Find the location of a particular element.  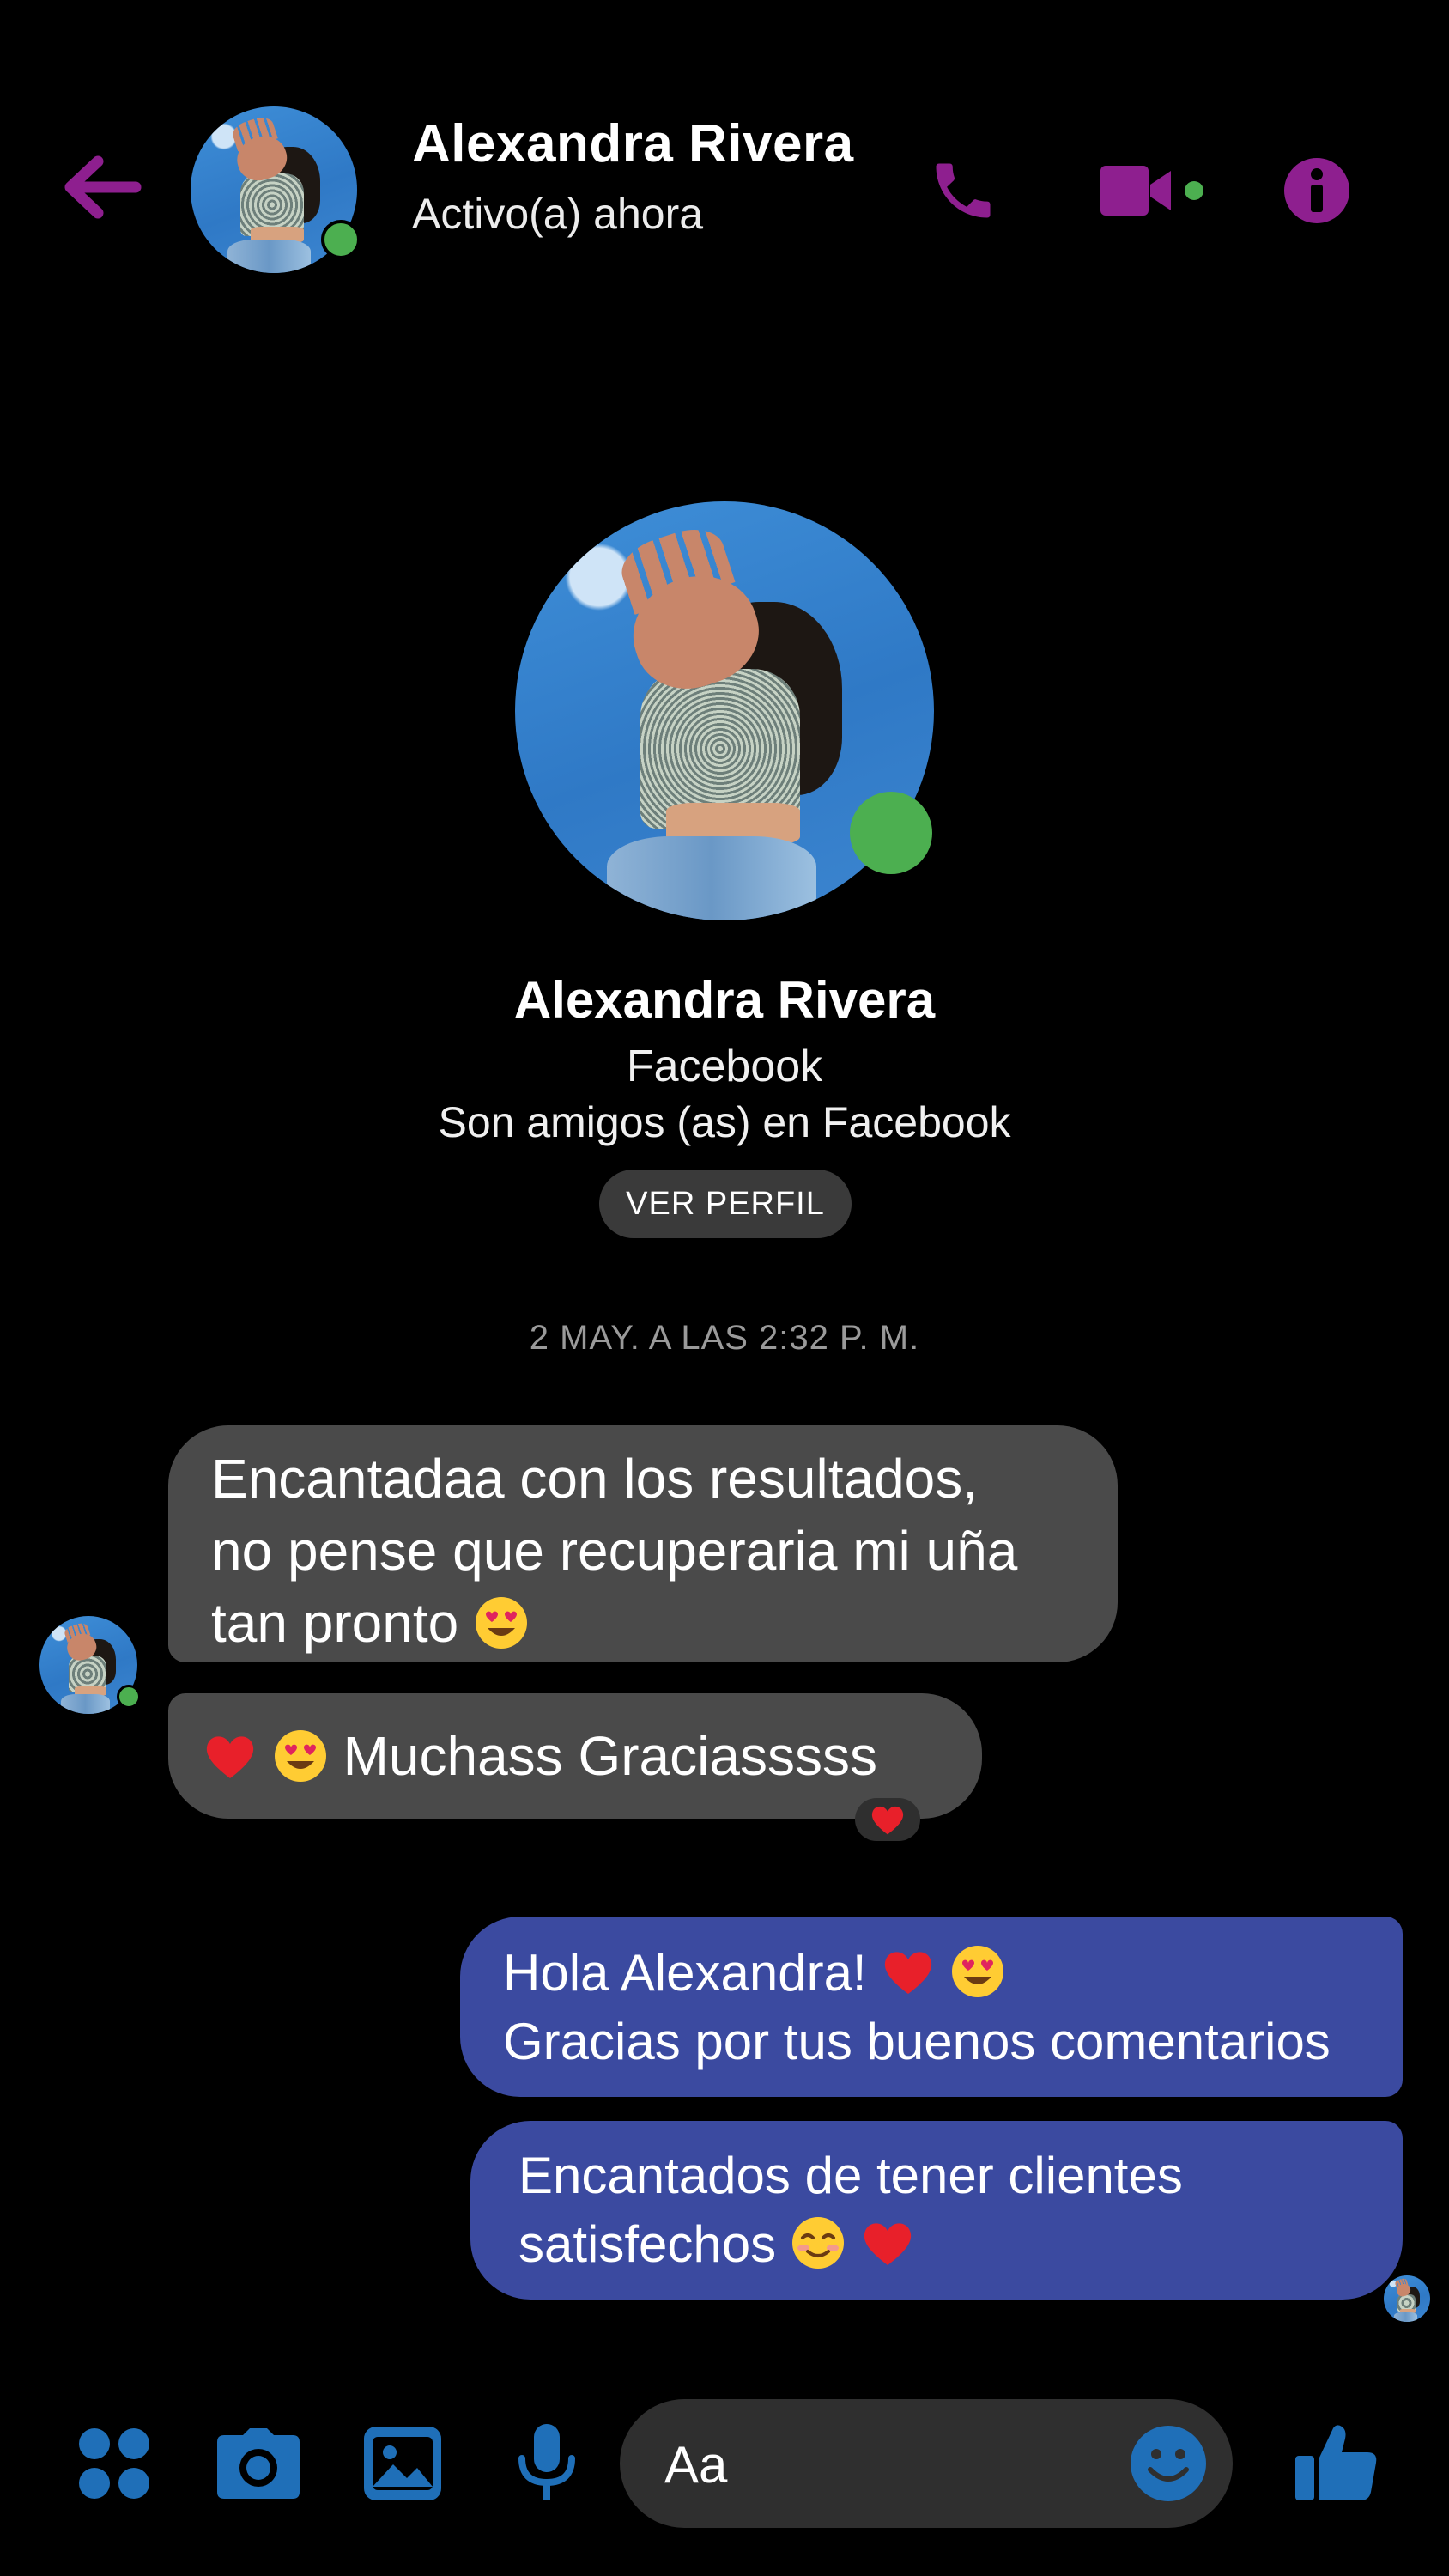

incoming-message: Muchass Graciasssss is located at coordinates (575, 1756).